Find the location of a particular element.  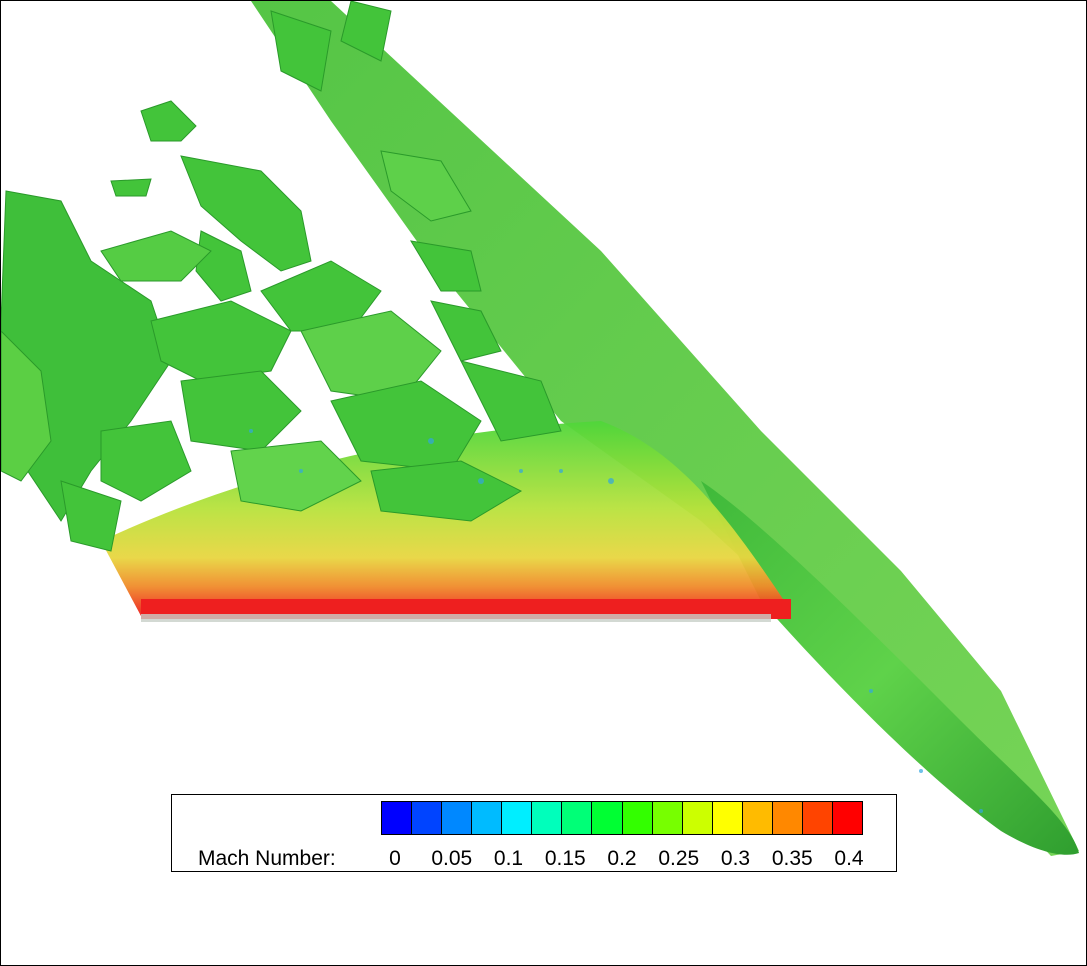

colorbar-tick-label: 0.4 is located at coordinates (849, 858).